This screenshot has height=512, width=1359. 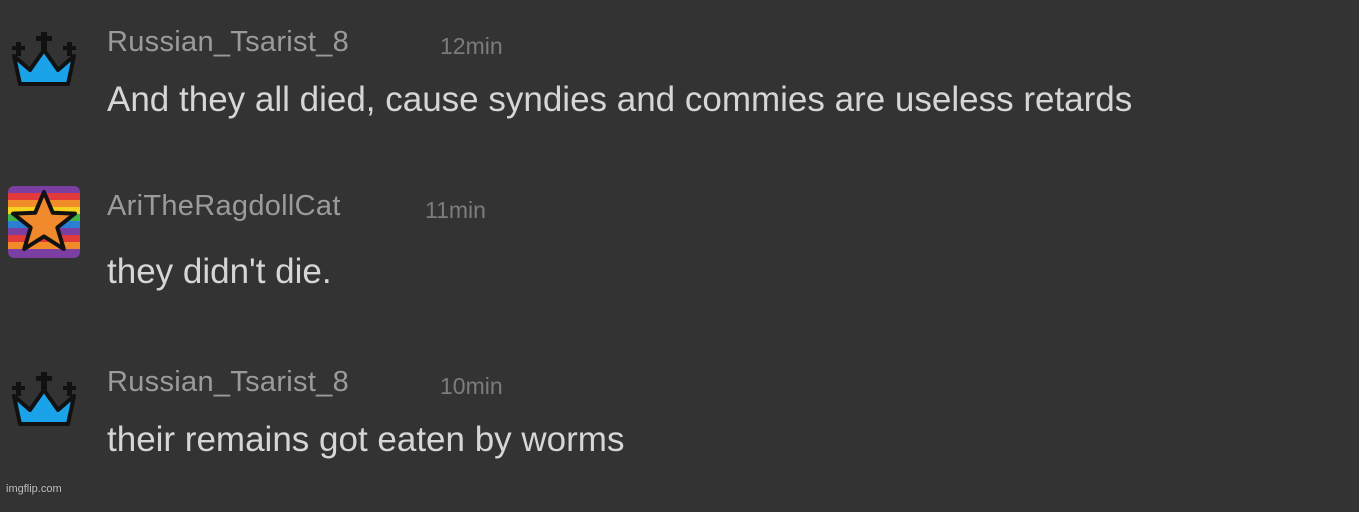 What do you see at coordinates (471, 386) in the screenshot?
I see `timestamp: 10min` at bounding box center [471, 386].